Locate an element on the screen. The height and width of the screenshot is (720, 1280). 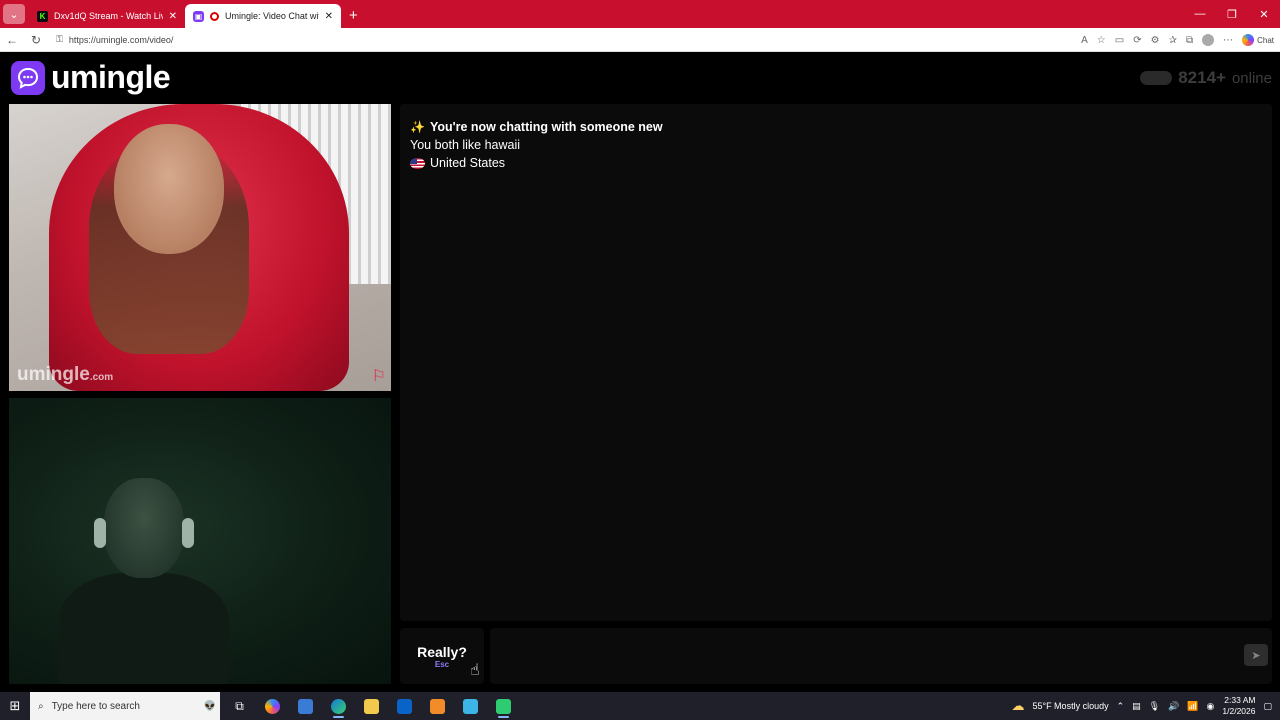
system-message: ✨ You're now chatting with someone new is located at coordinates (836, 127).